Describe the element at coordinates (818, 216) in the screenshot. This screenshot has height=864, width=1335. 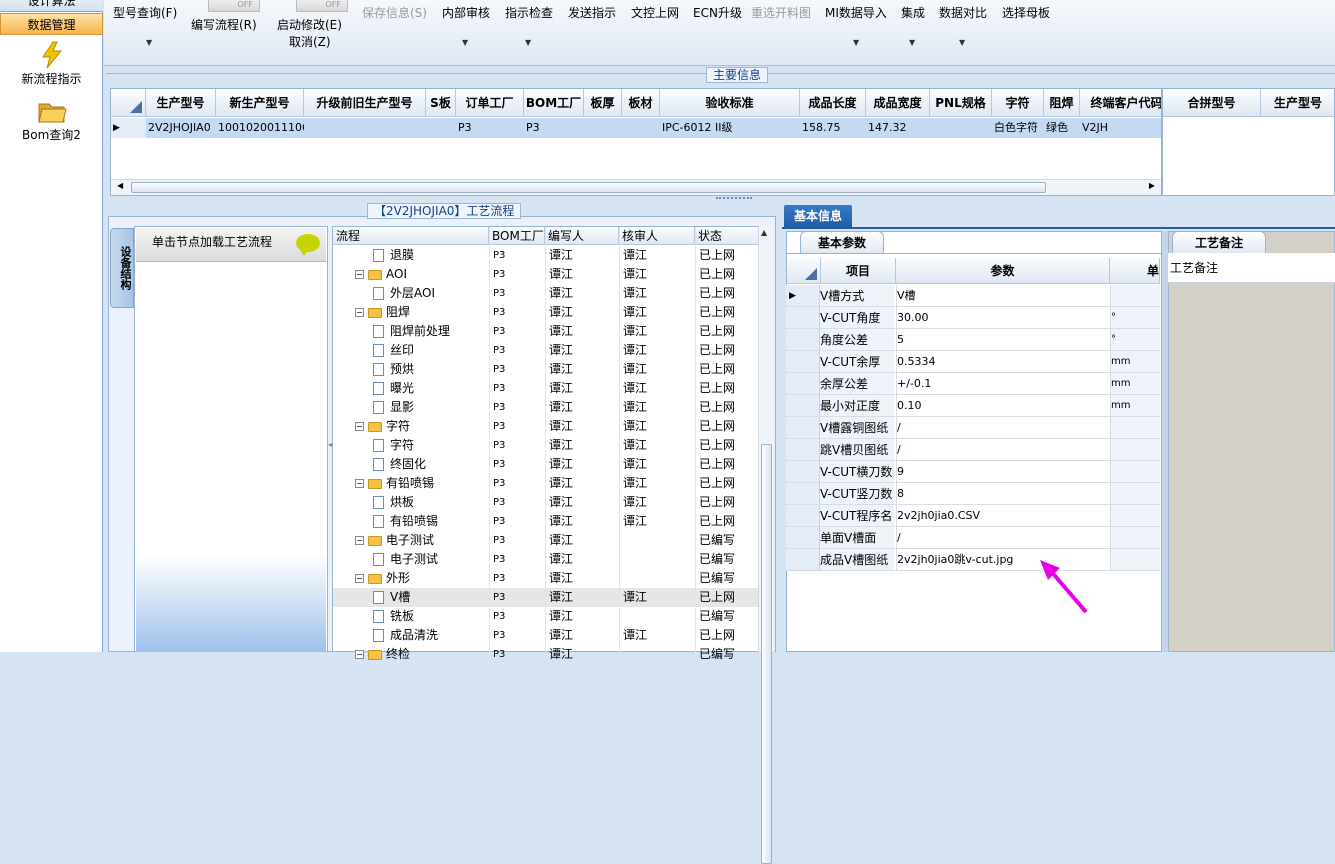
I see `tab-basic-info: 基本信息` at that location.